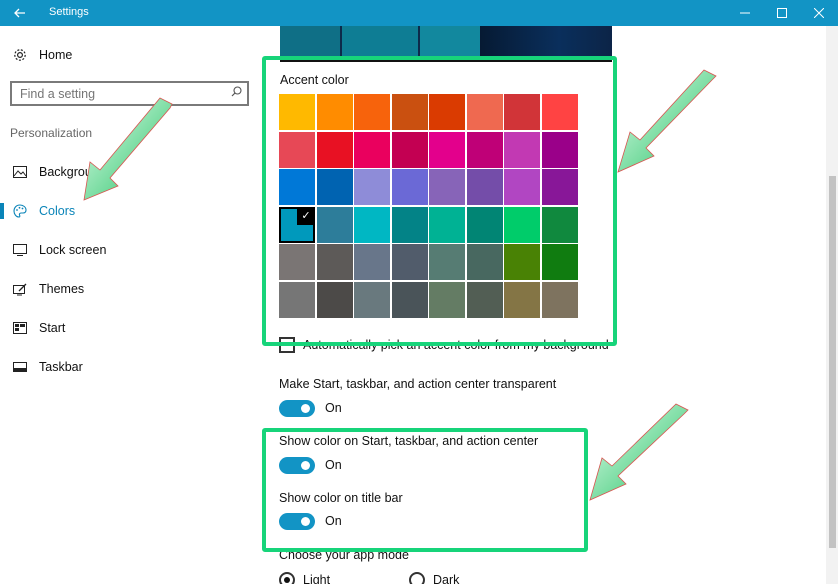  I want to click on close-button, so click(819, 13).